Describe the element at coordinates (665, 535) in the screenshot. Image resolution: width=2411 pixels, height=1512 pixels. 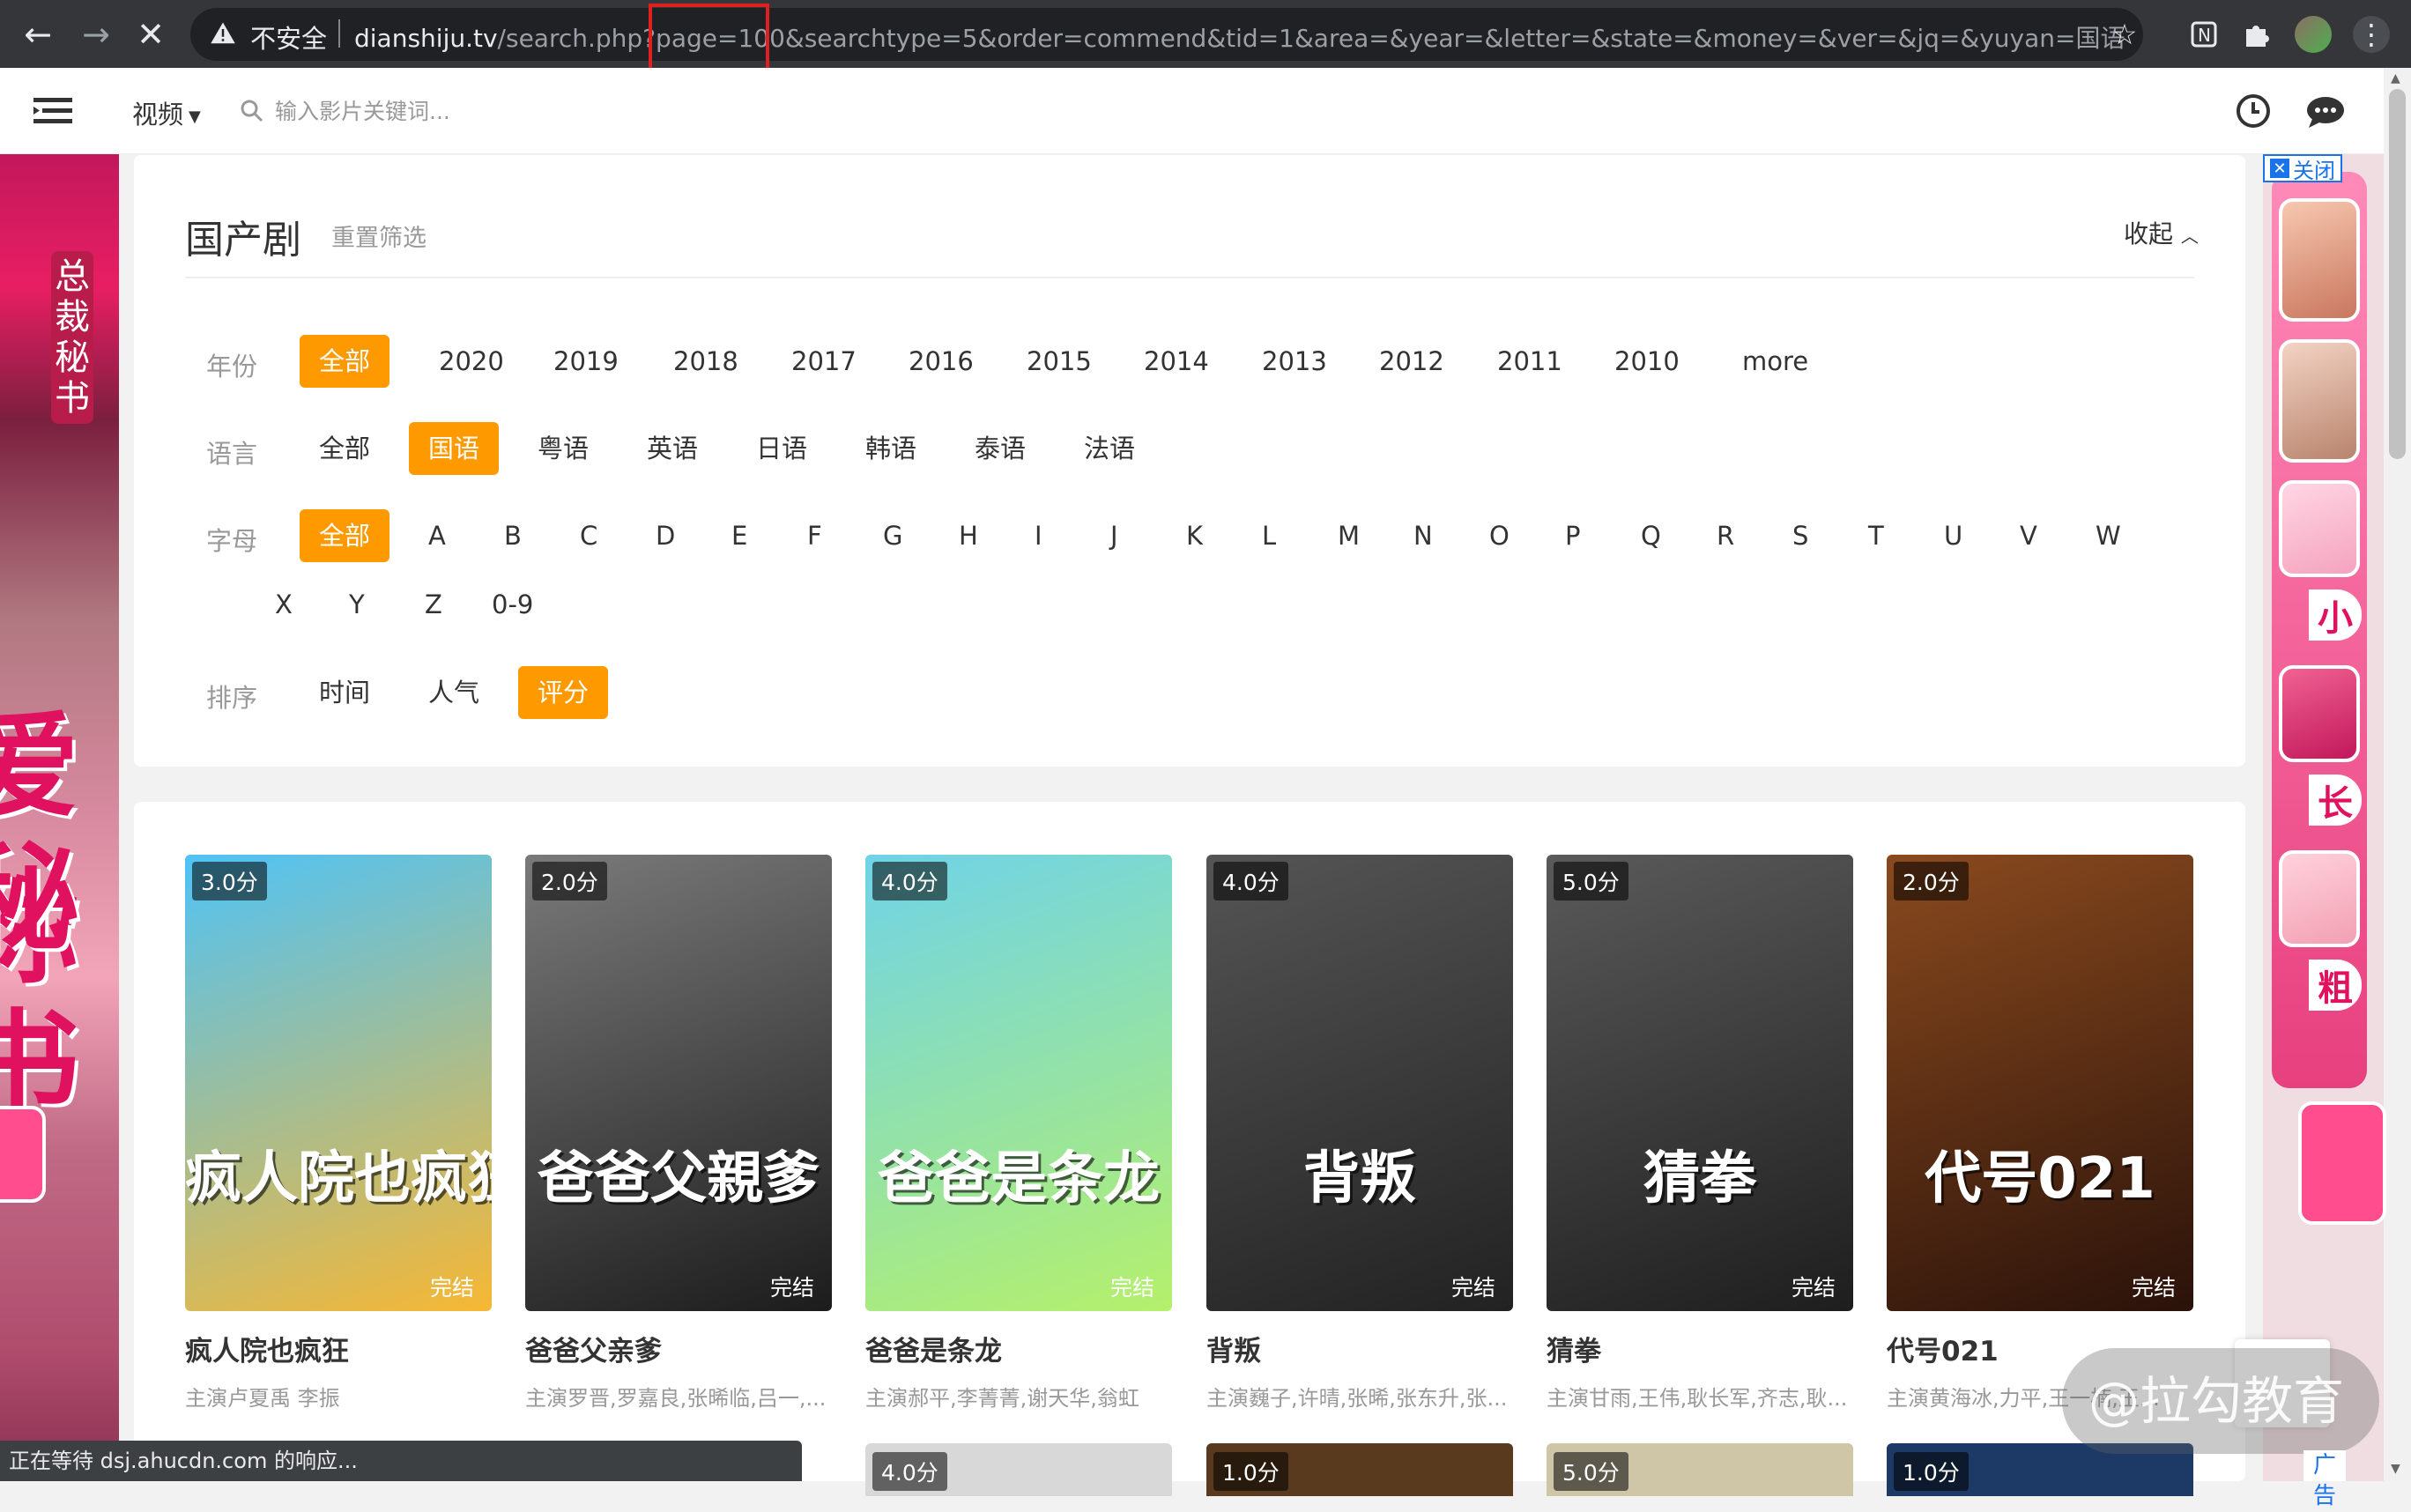
I see `filter-option: D` at that location.